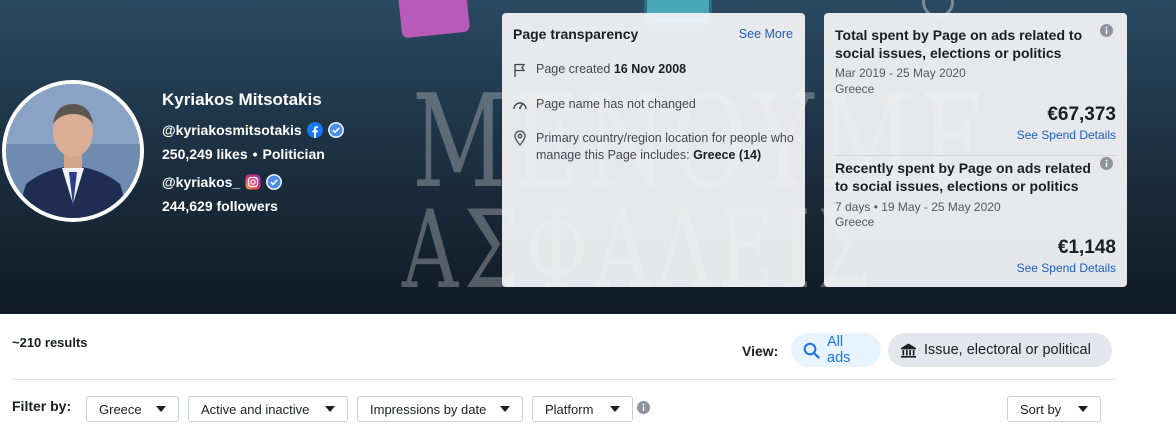 The image size is (1176, 437). I want to click on total-spend-amount: €67,373, so click(1081, 114).